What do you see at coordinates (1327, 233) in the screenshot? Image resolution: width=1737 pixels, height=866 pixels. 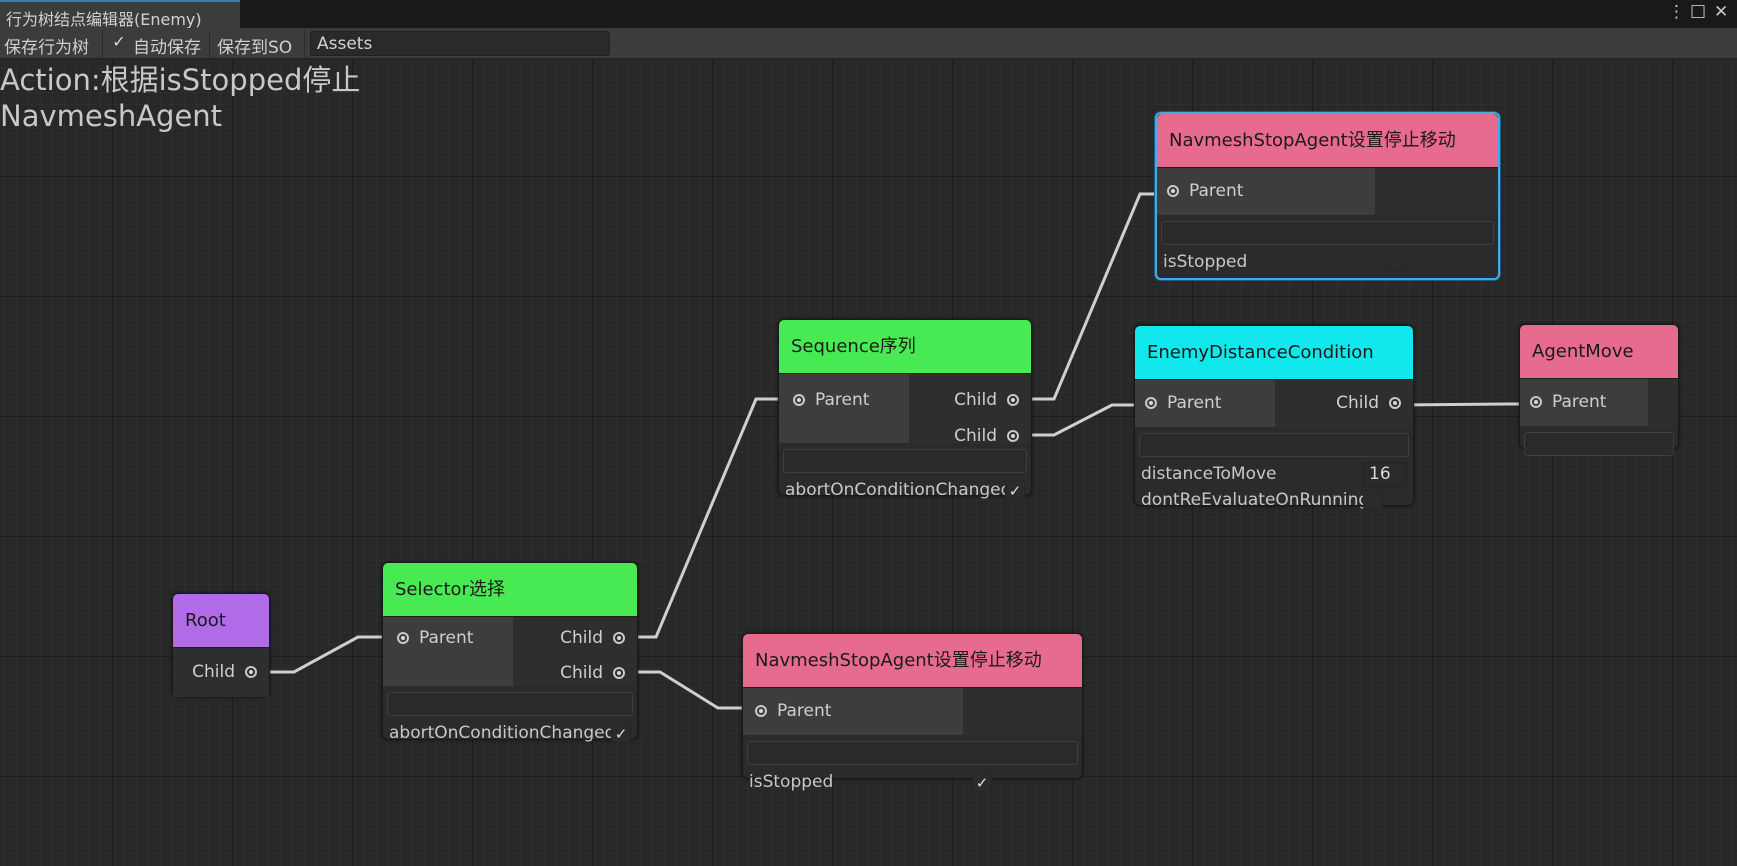 I see `stop-agent-top-extension-slot` at bounding box center [1327, 233].